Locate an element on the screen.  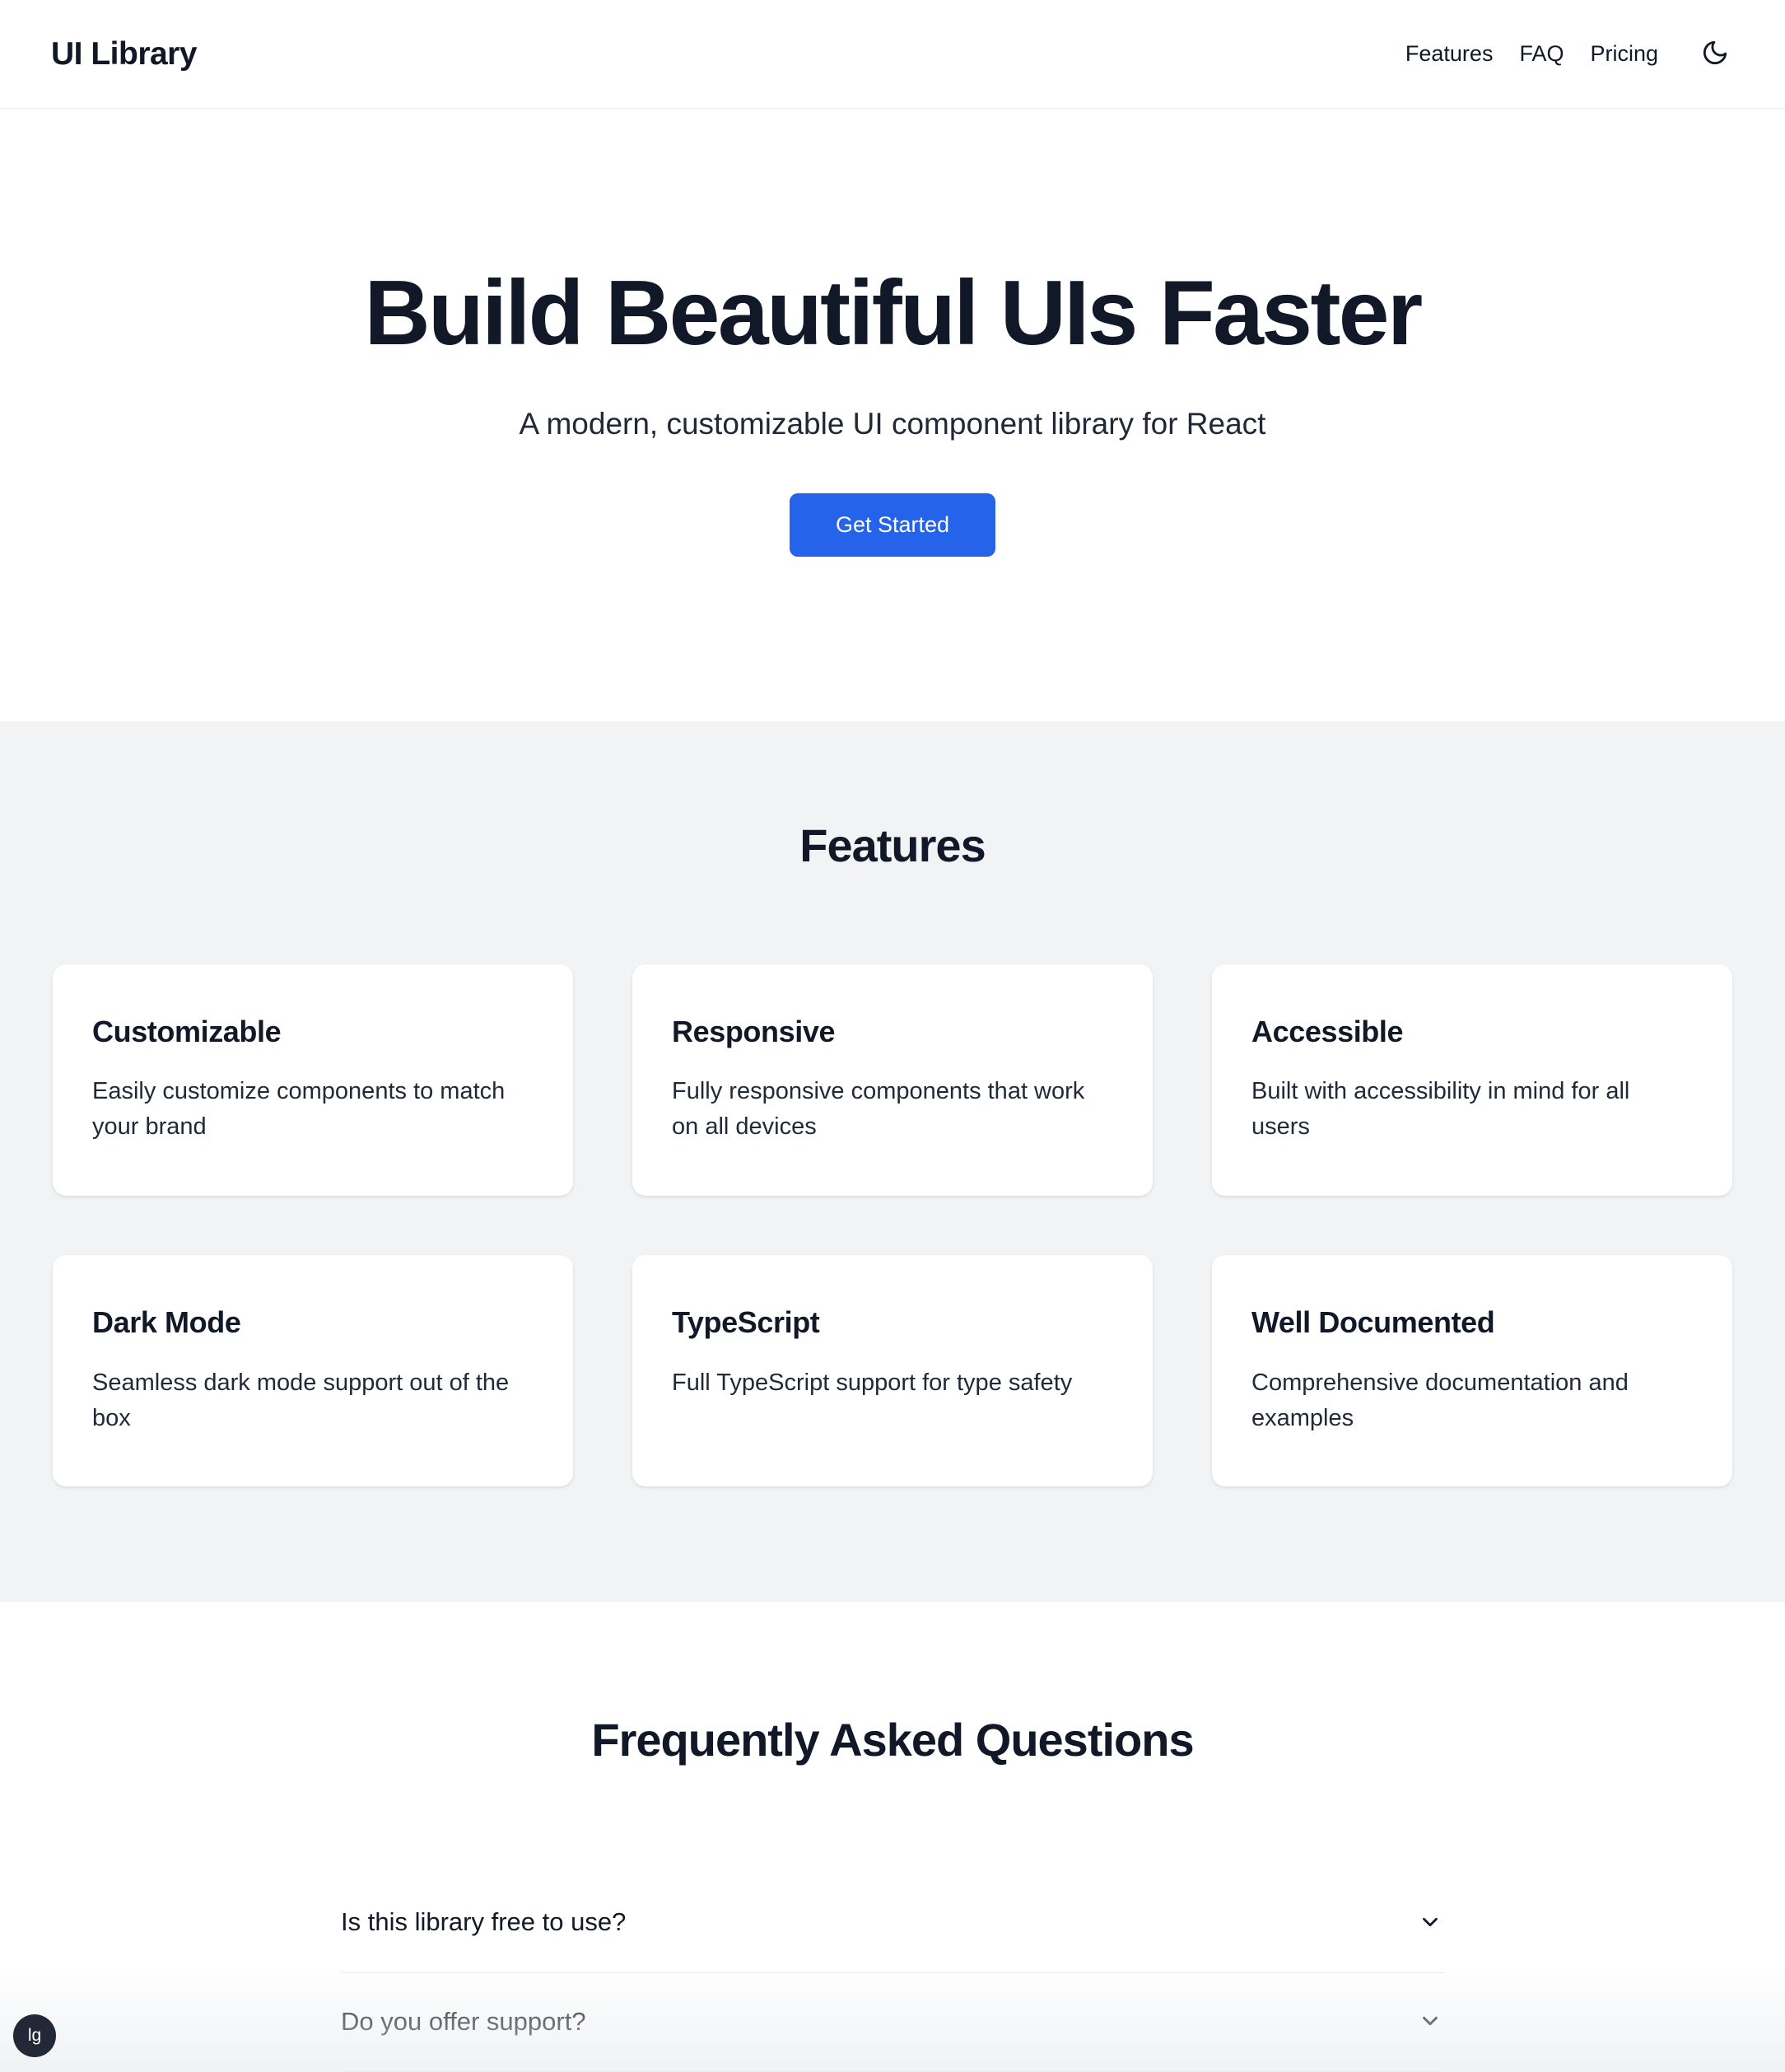
feature-card-title: Responsive is located at coordinates (754, 1031).